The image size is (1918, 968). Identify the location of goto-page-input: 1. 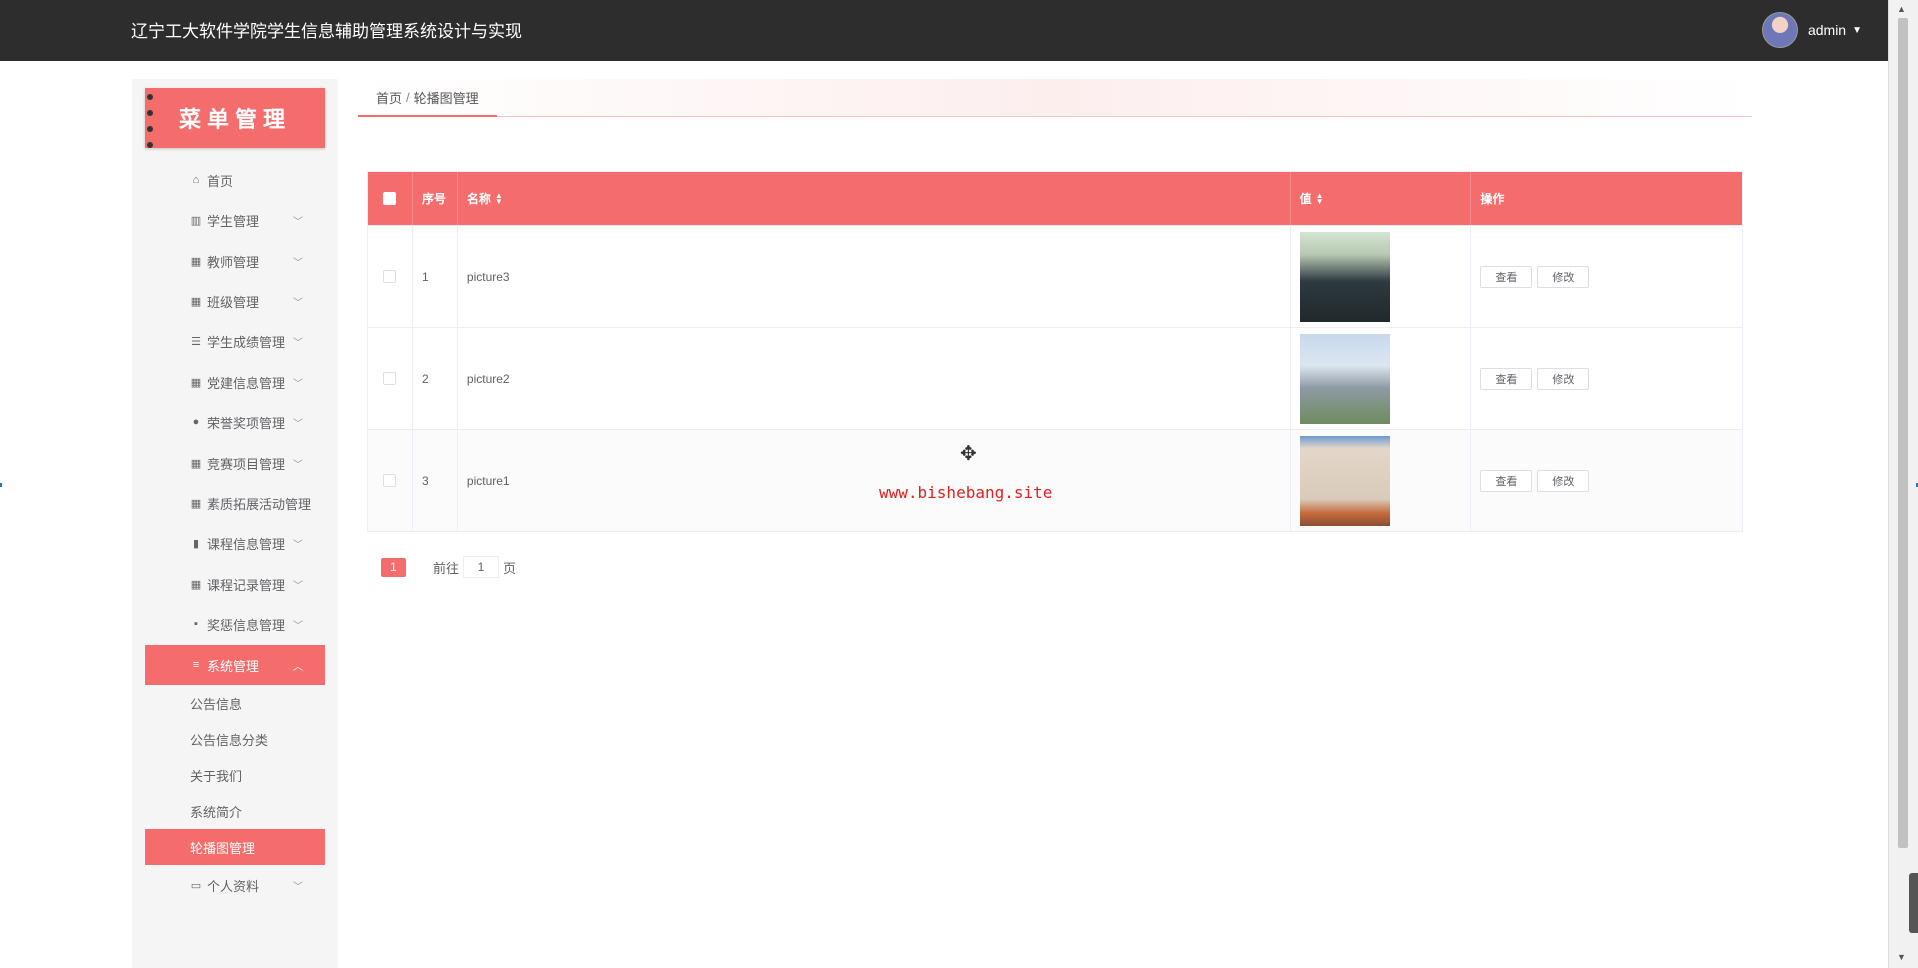
(481, 567).